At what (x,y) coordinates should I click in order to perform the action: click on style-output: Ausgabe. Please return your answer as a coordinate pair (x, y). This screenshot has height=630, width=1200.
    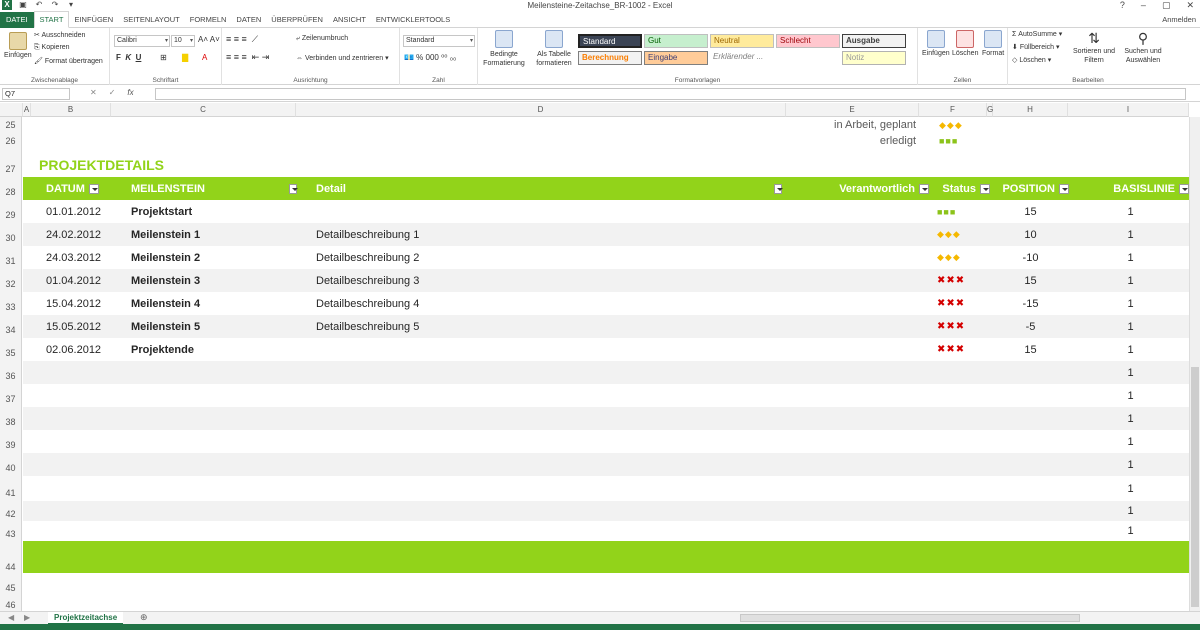
    Looking at the image, I should click on (874, 41).